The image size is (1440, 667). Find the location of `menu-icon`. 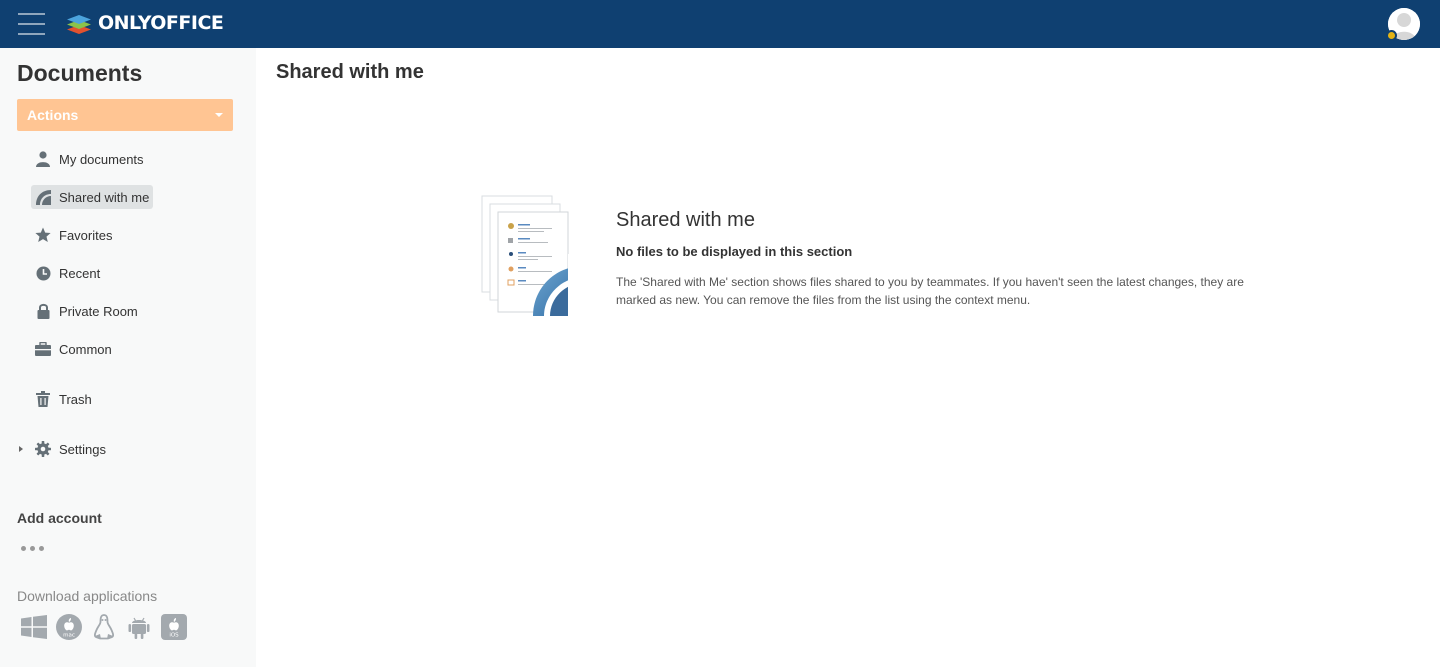

menu-icon is located at coordinates (31, 24).